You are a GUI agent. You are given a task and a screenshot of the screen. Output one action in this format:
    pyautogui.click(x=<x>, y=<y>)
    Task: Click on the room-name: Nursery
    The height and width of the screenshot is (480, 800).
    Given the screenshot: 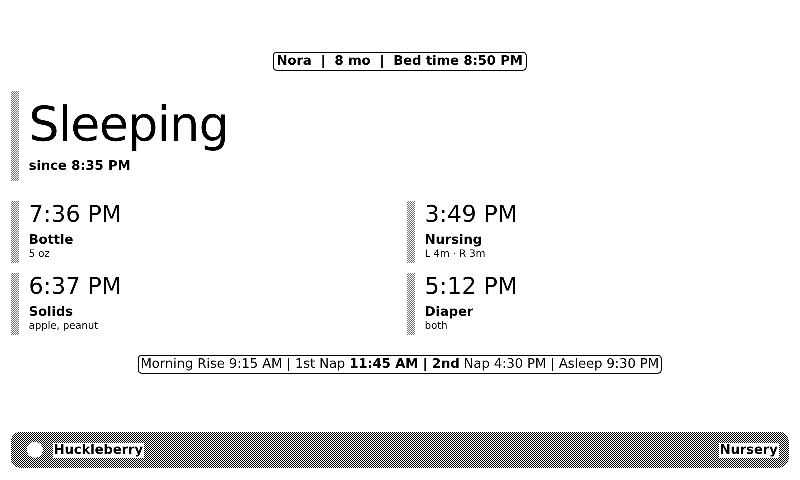 What is the action you would take?
    pyautogui.click(x=749, y=450)
    